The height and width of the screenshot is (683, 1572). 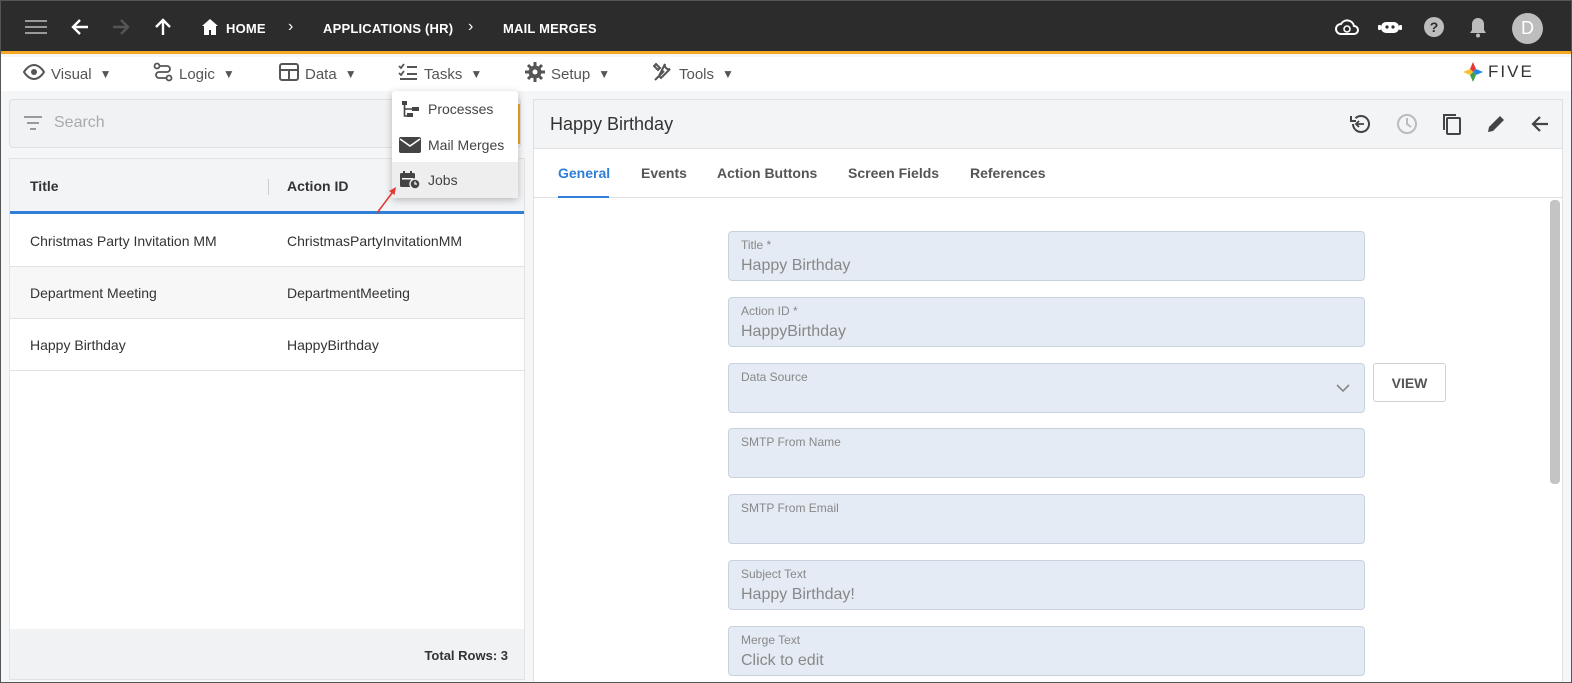 I want to click on table-row: Department Meeting DepartmentMeeting, so click(x=267, y=293).